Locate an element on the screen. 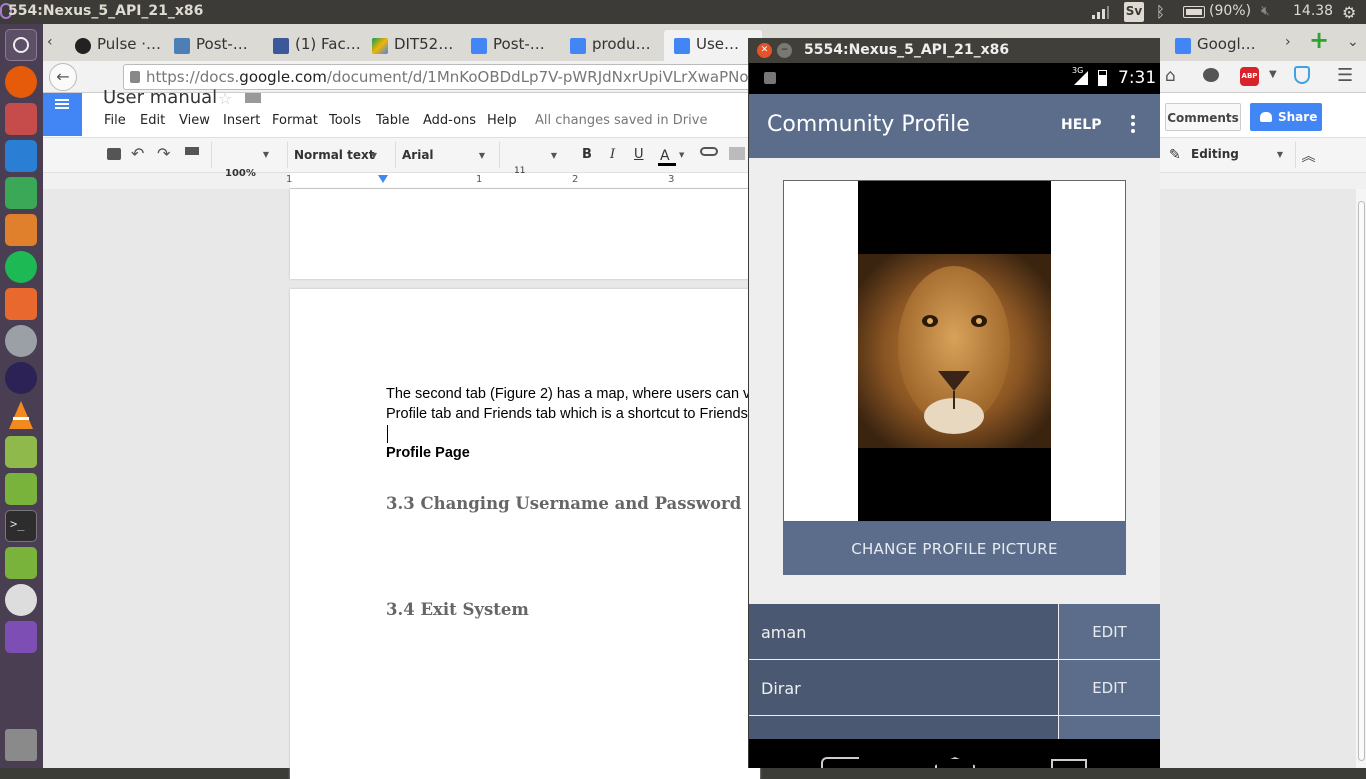 This screenshot has width=1366, height=779. writer-document-icon is located at coordinates (21, 156).